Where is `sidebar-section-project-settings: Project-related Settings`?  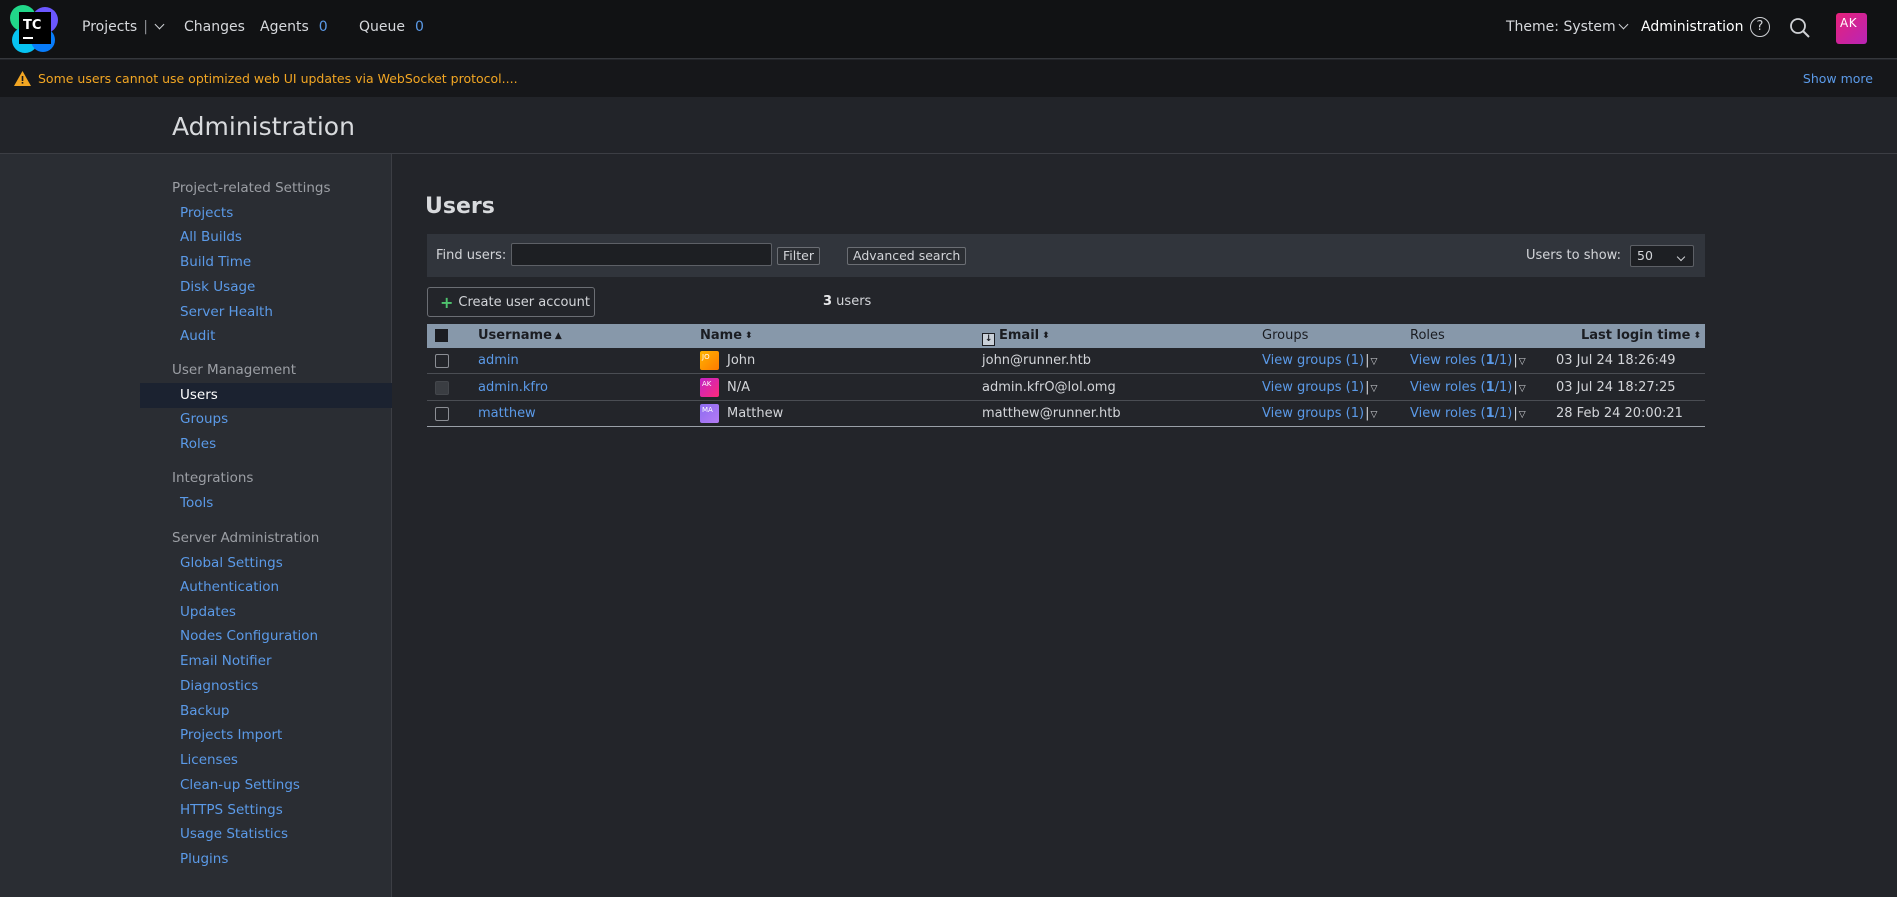 sidebar-section-project-settings: Project-related Settings is located at coordinates (251, 188).